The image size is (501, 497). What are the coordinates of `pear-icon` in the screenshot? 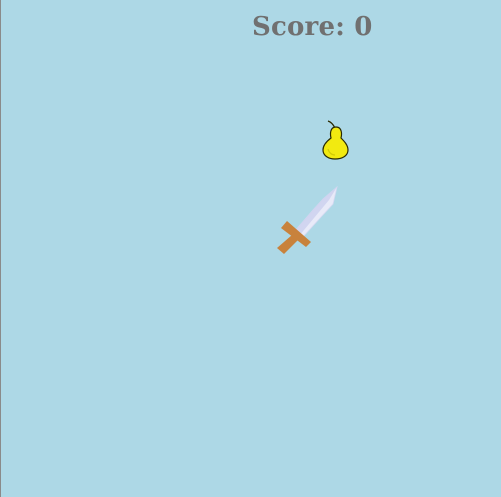 It's located at (336, 140).